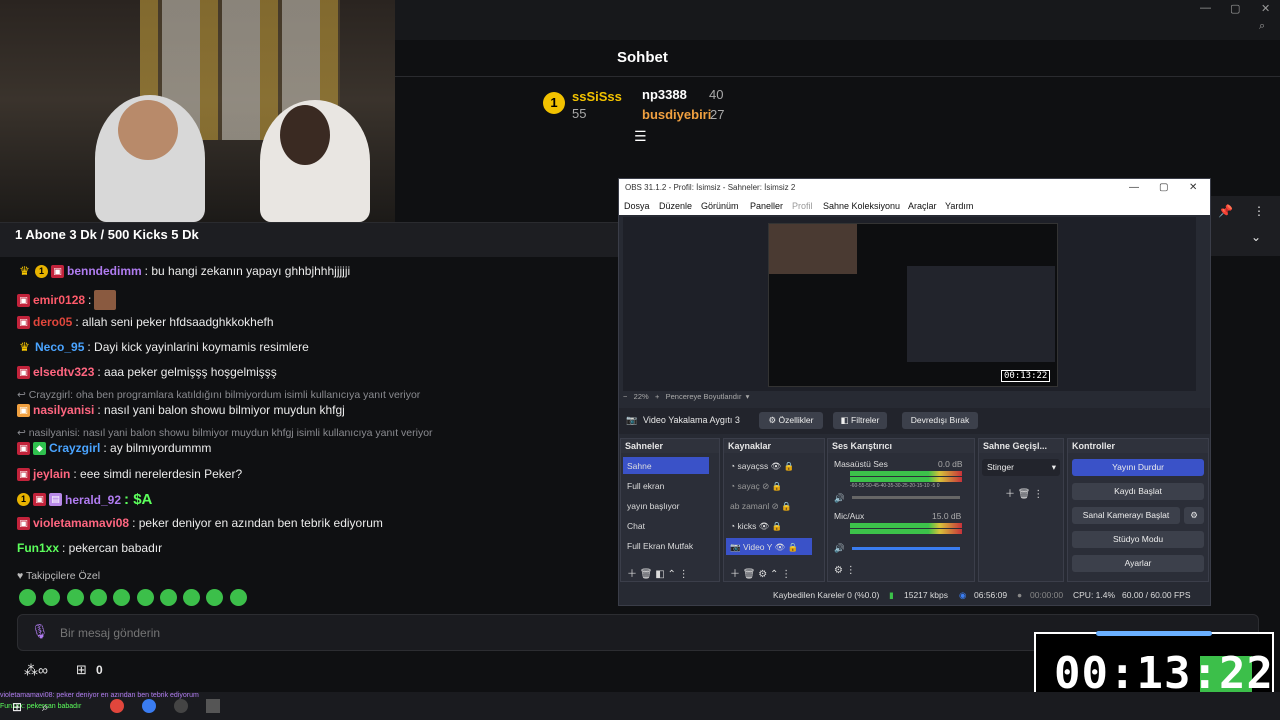 This screenshot has width=1280, height=720. I want to click on filters-button: ◧ Filtreler, so click(860, 420).